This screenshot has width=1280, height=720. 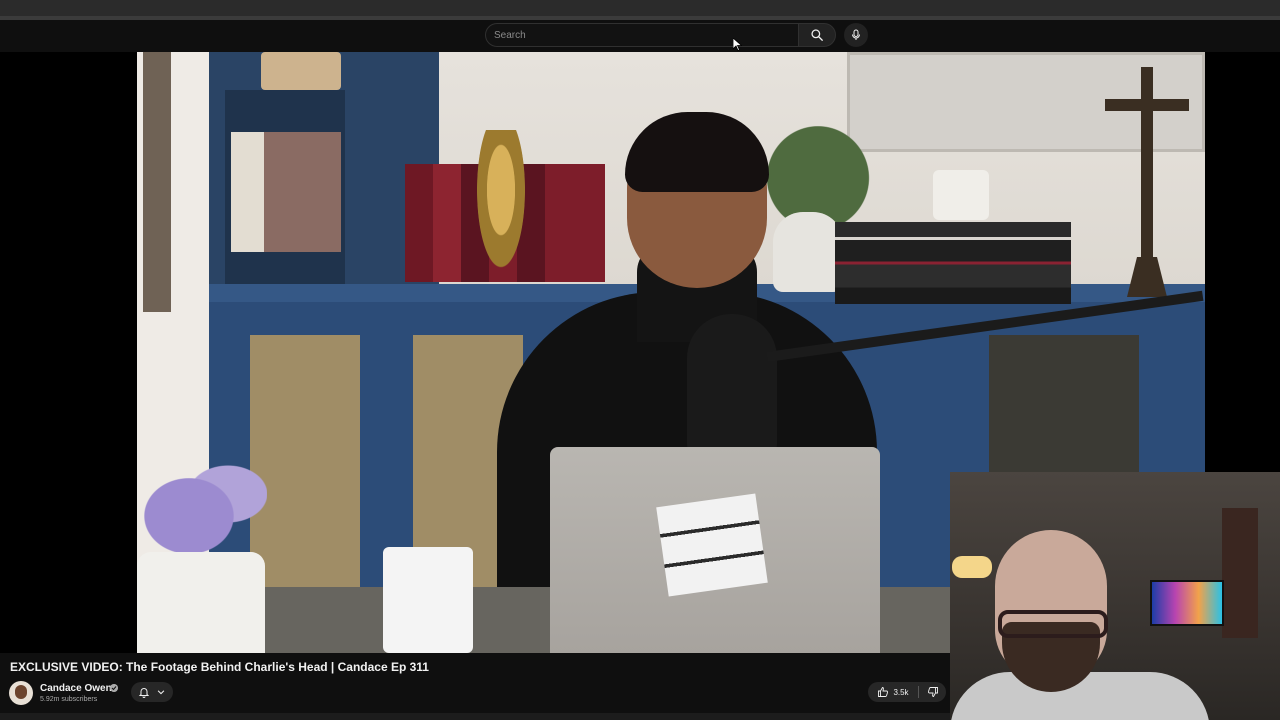 I want to click on scene-microphone, so click(x=732, y=384).